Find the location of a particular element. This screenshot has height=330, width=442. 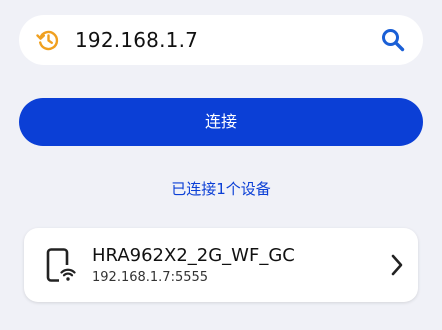

search-bar: 192.168.1.7 is located at coordinates (221, 40).